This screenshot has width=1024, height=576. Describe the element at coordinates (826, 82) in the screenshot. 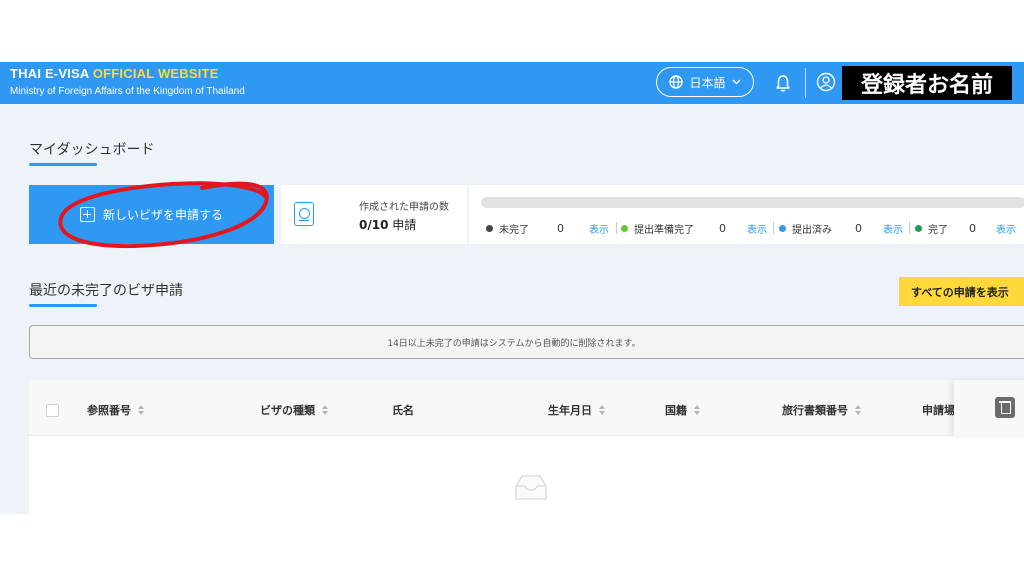

I see `user-icon` at that location.